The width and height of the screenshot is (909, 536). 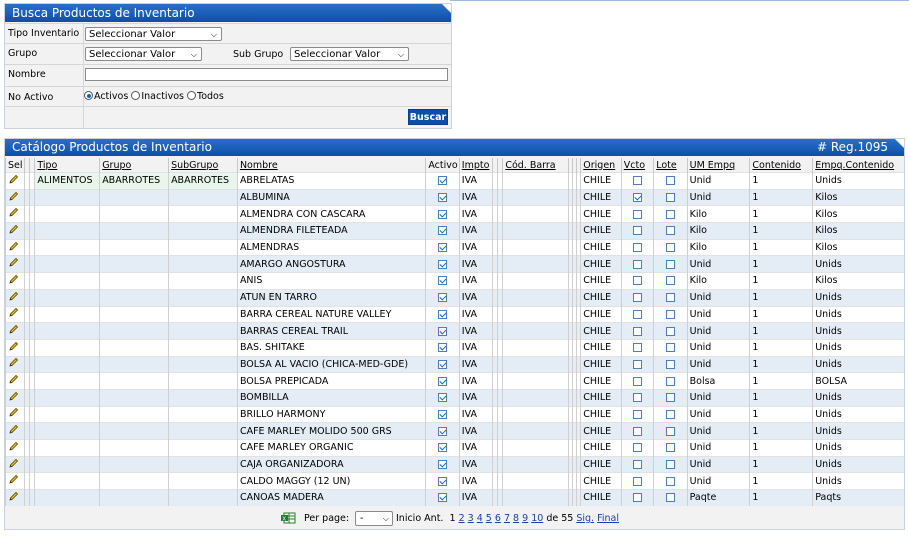 I want to click on radio-todos, so click(x=191, y=95).